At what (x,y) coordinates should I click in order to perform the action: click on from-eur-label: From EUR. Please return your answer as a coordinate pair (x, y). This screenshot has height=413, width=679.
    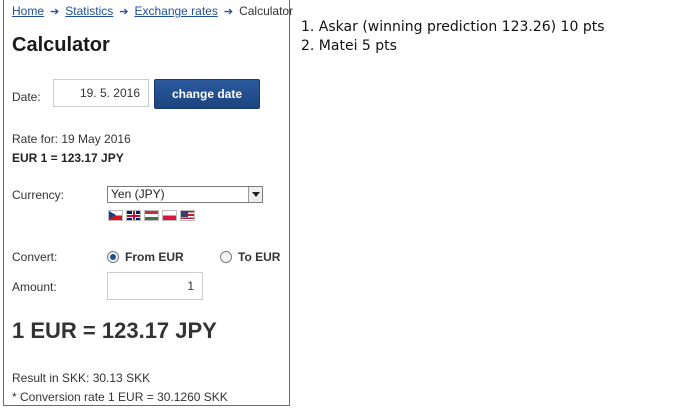
    Looking at the image, I should click on (154, 257).